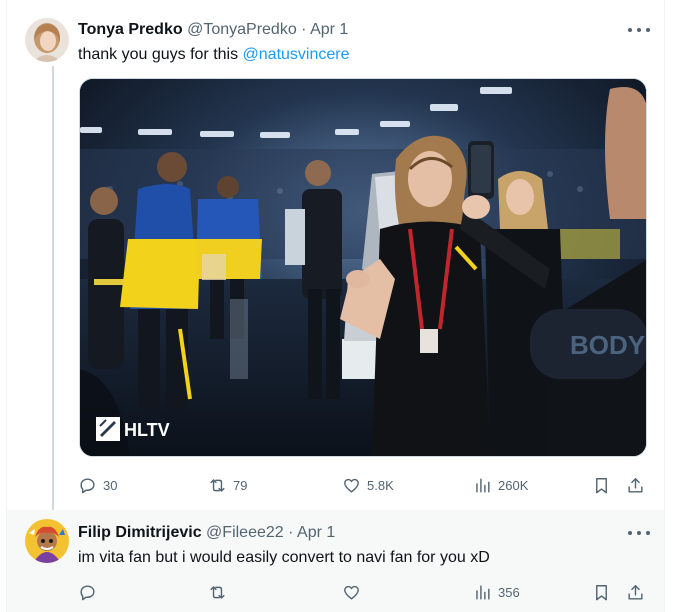 Image resolution: width=694 pixels, height=612 pixels. What do you see at coordinates (130, 29) in the screenshot?
I see `author-name: Tonya Predko` at bounding box center [130, 29].